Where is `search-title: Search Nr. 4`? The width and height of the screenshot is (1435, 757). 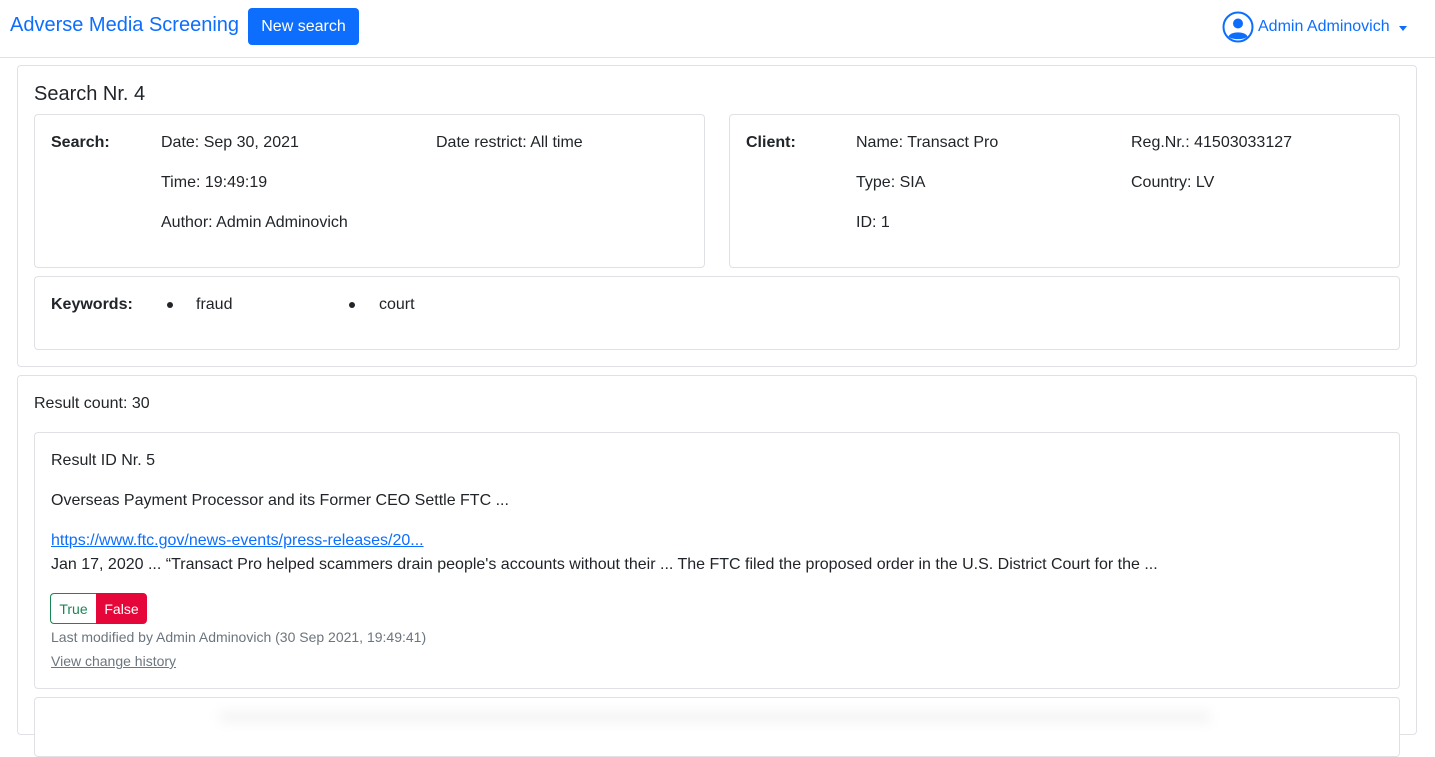
search-title: Search Nr. 4 is located at coordinates (90, 94).